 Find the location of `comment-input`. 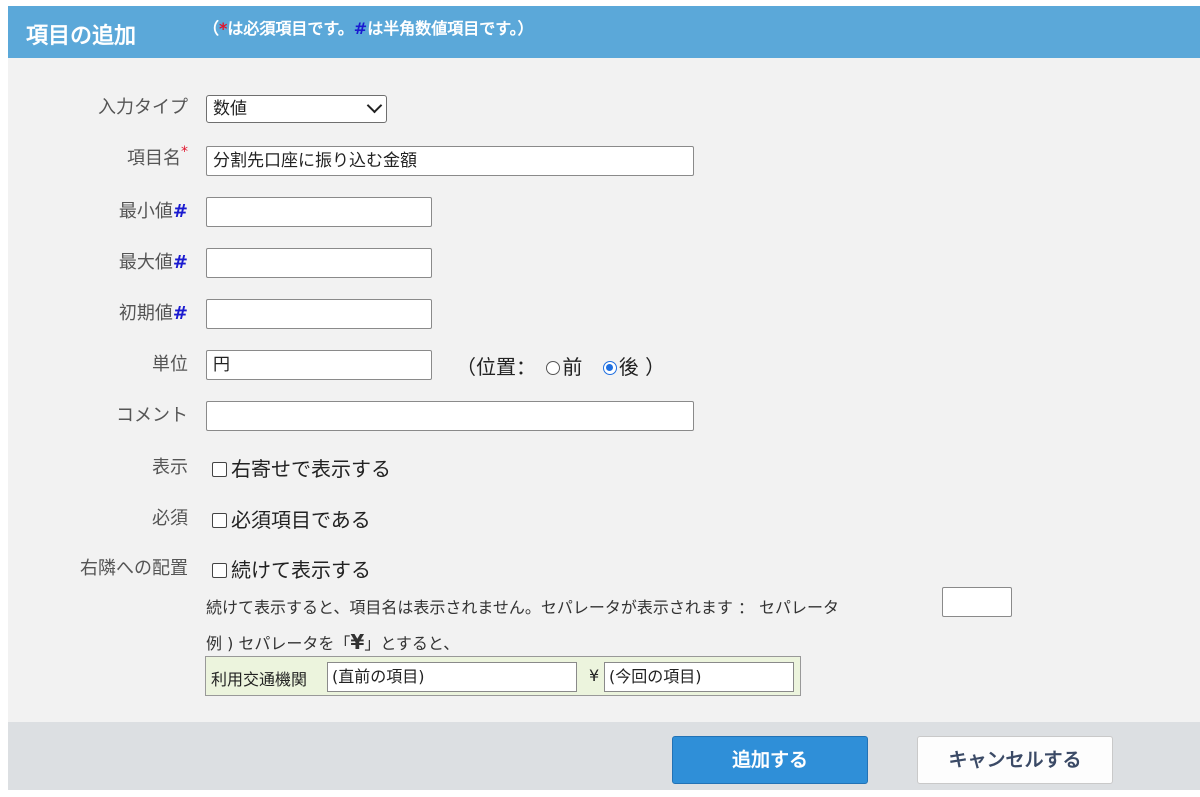

comment-input is located at coordinates (450, 416).